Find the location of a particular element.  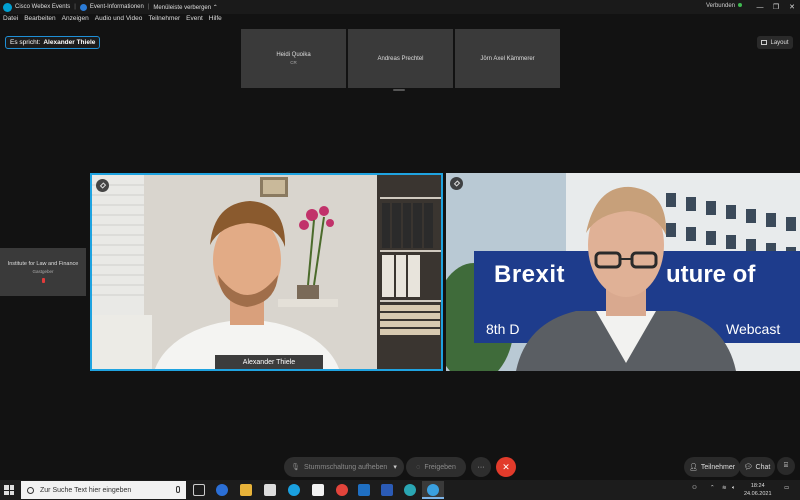

participant-name: Andreas Prechtel is located at coordinates (400, 58).